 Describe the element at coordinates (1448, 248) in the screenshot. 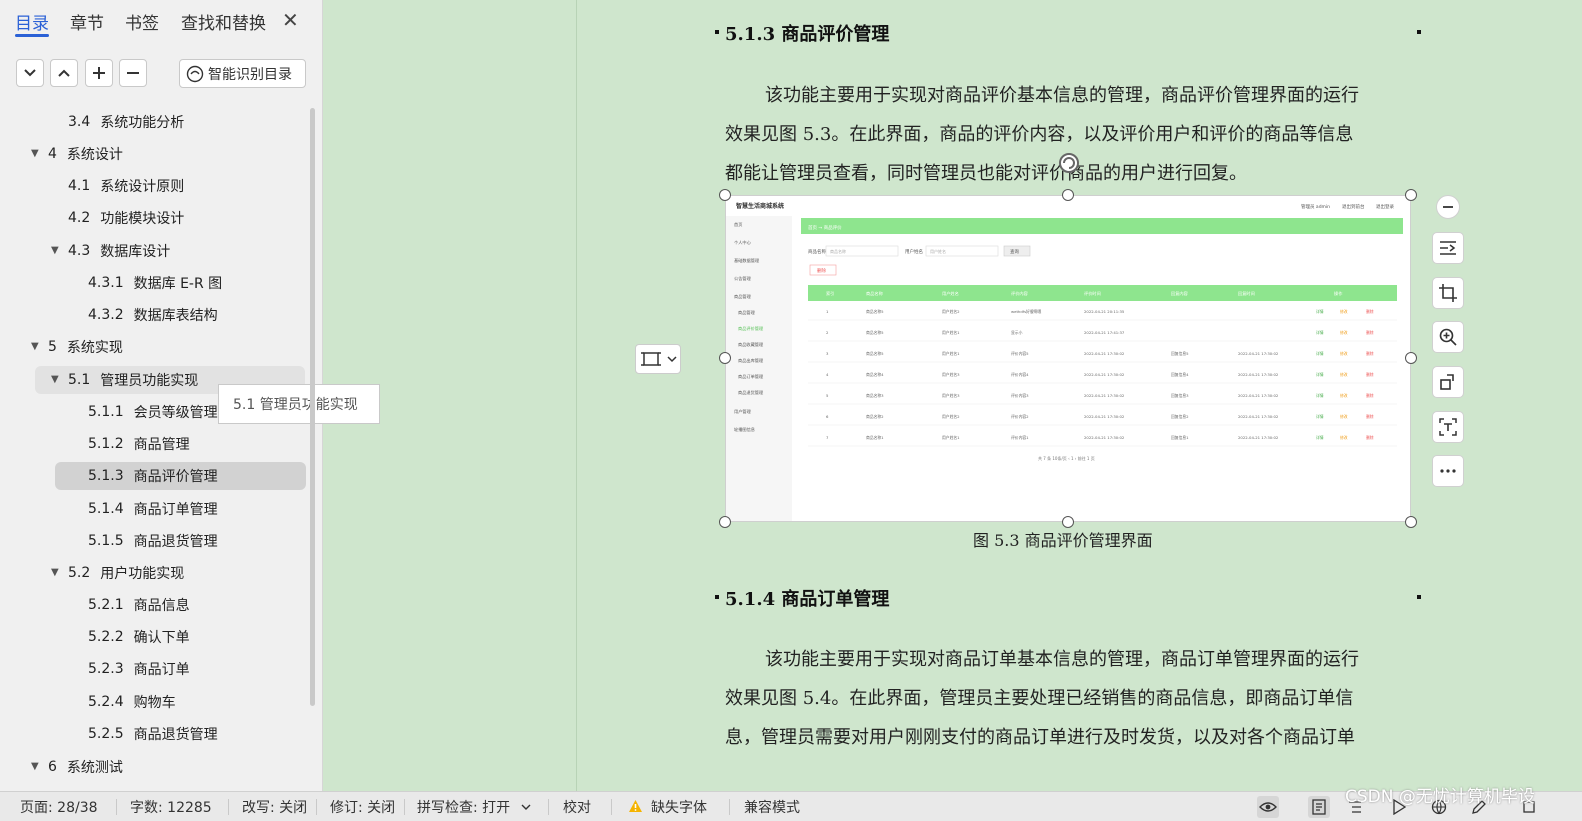

I see `text-wrap-button` at that location.